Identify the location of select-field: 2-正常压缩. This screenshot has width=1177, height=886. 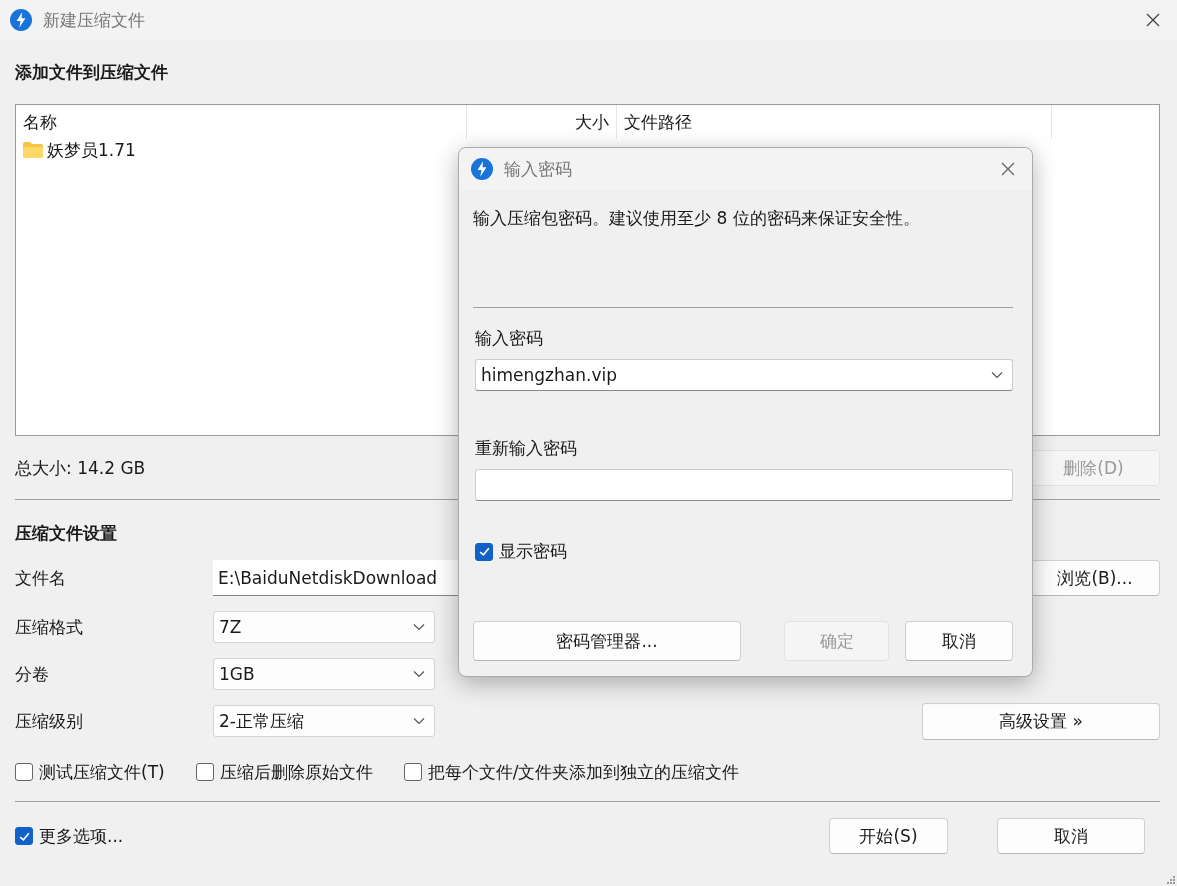
(324, 721).